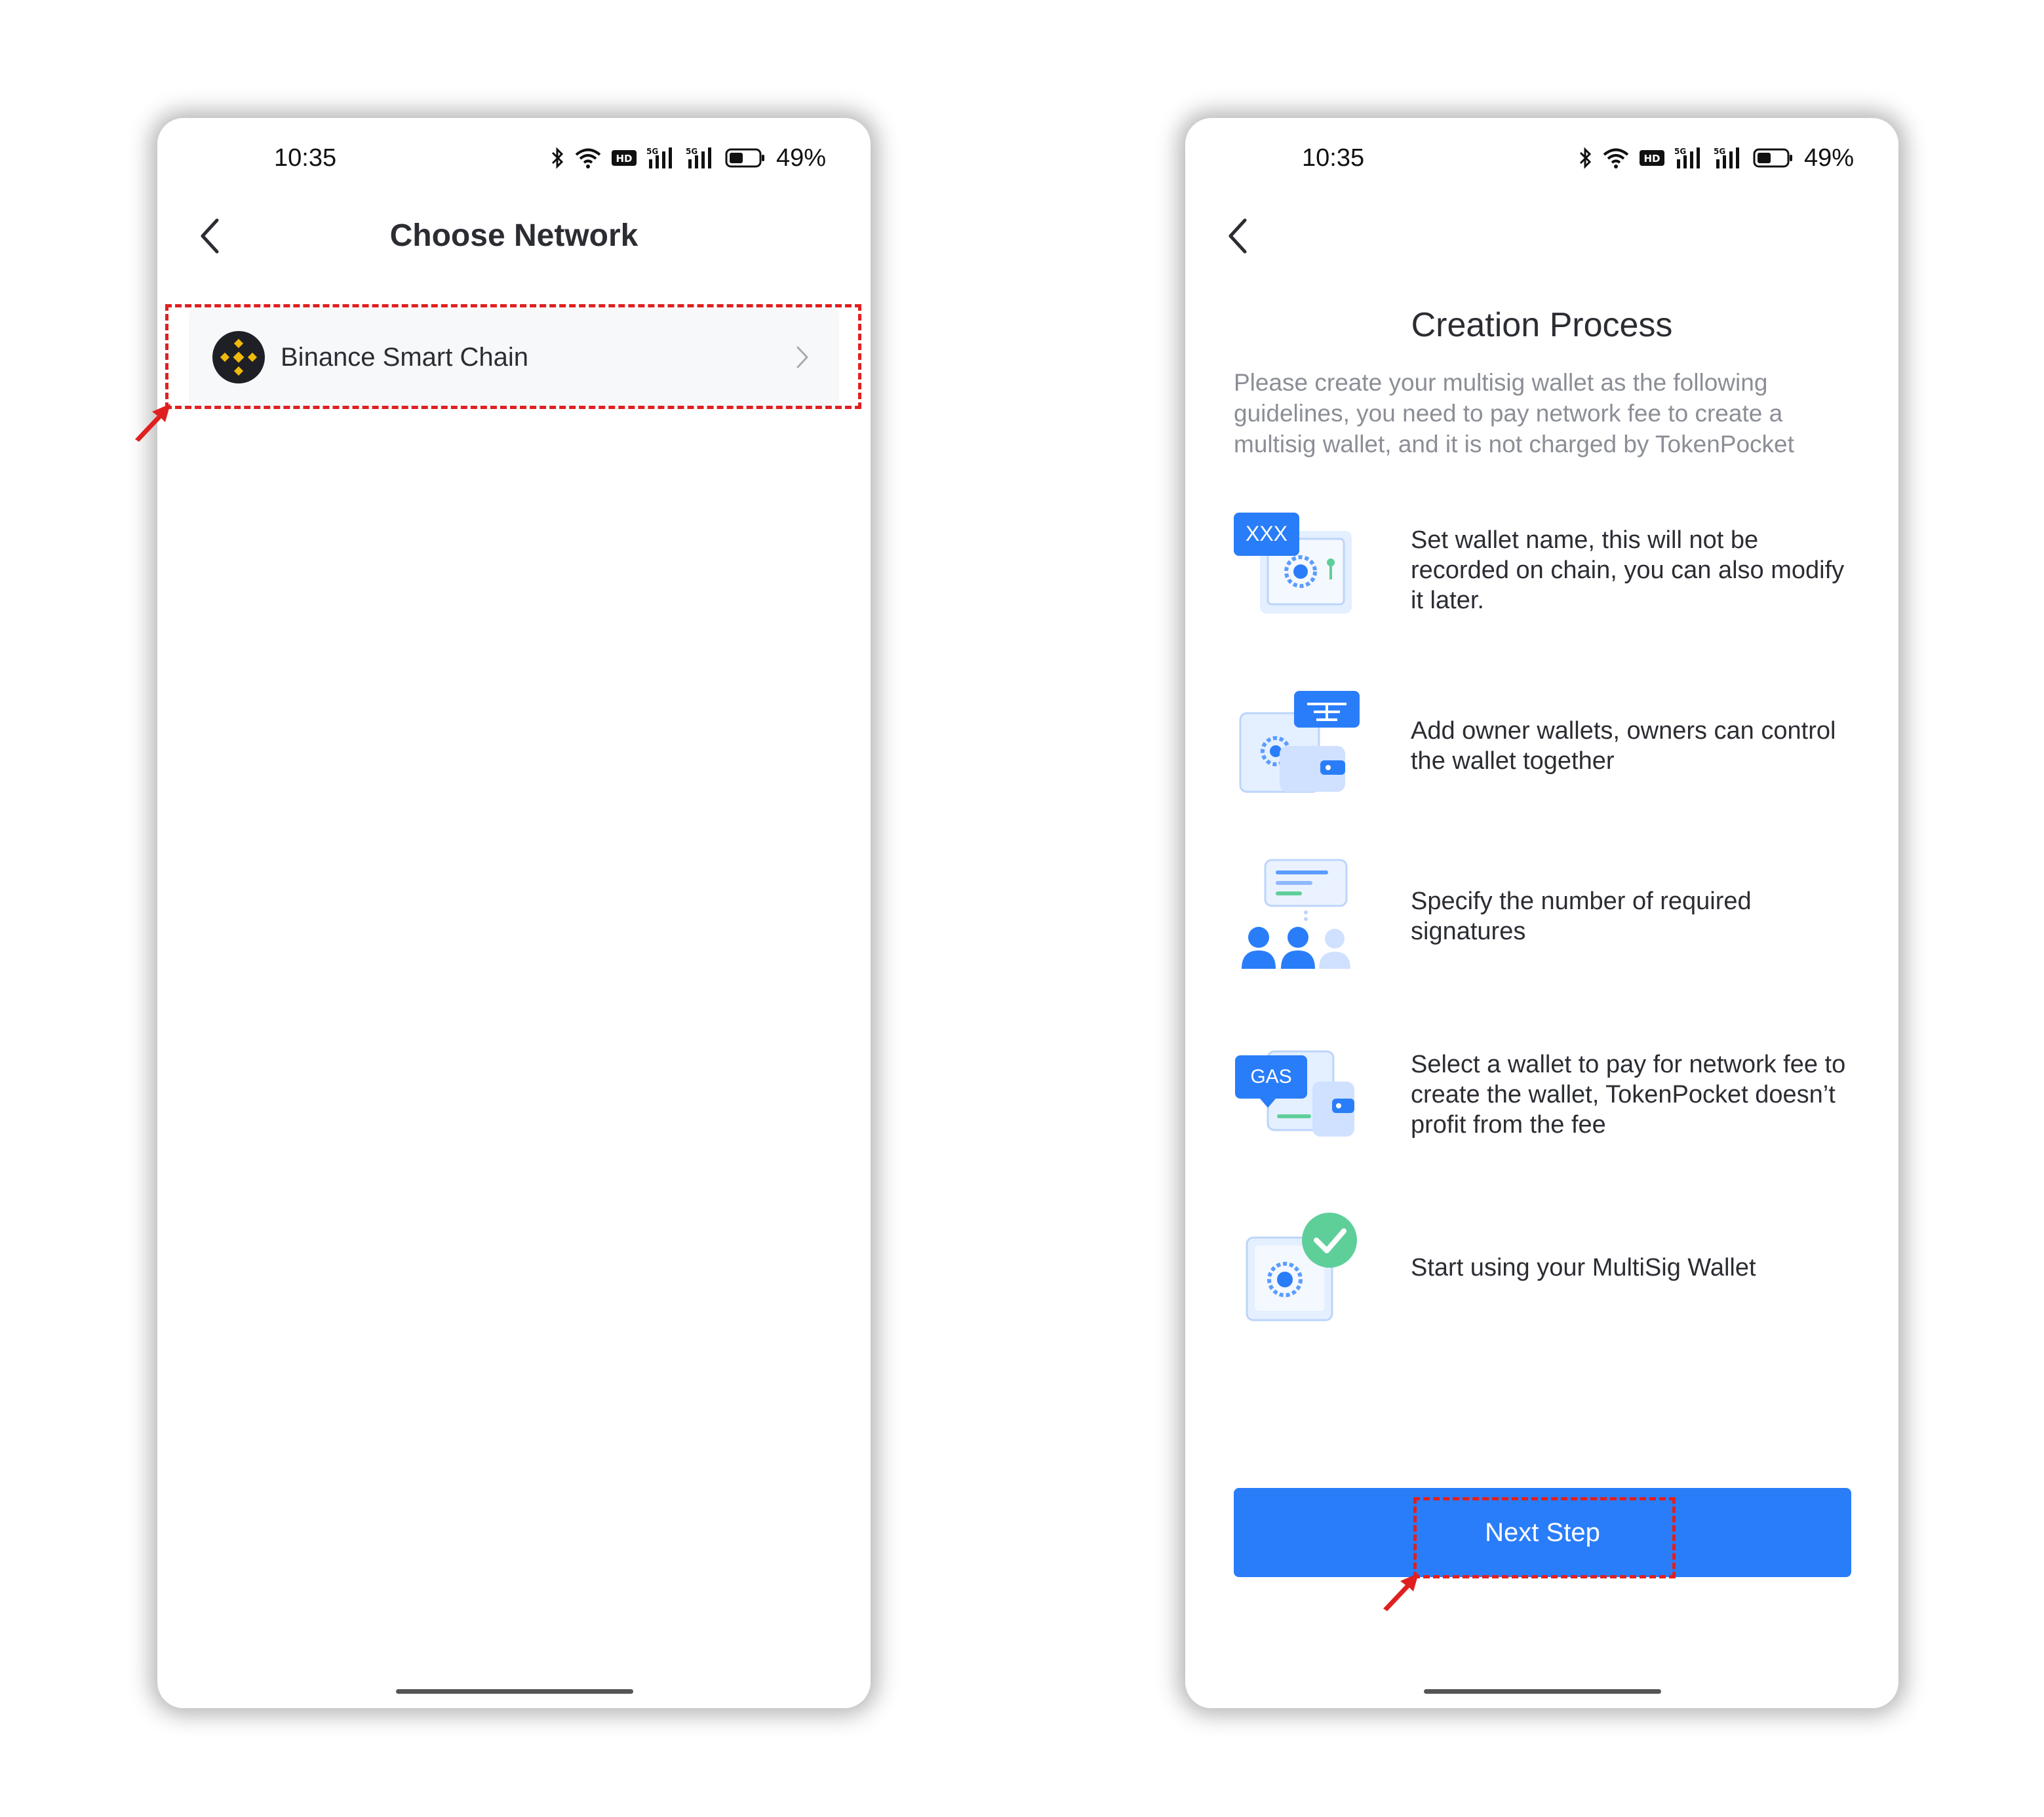 This screenshot has width=2044, height=1817. Describe the element at coordinates (1299, 916) in the screenshot. I see `signatures-icon` at that location.